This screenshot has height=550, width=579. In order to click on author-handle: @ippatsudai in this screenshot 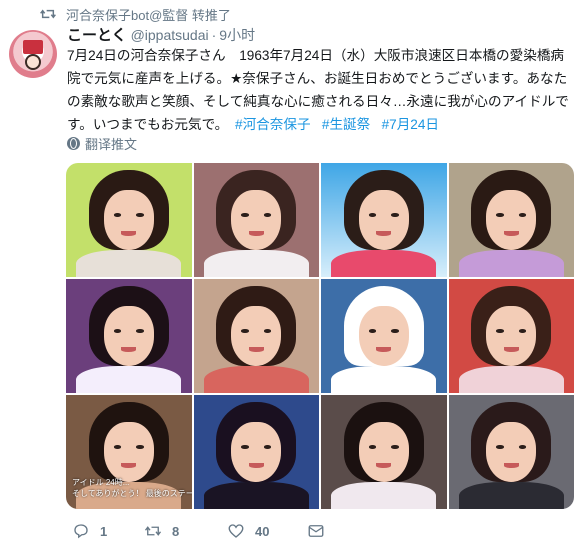, I will do `click(170, 35)`.